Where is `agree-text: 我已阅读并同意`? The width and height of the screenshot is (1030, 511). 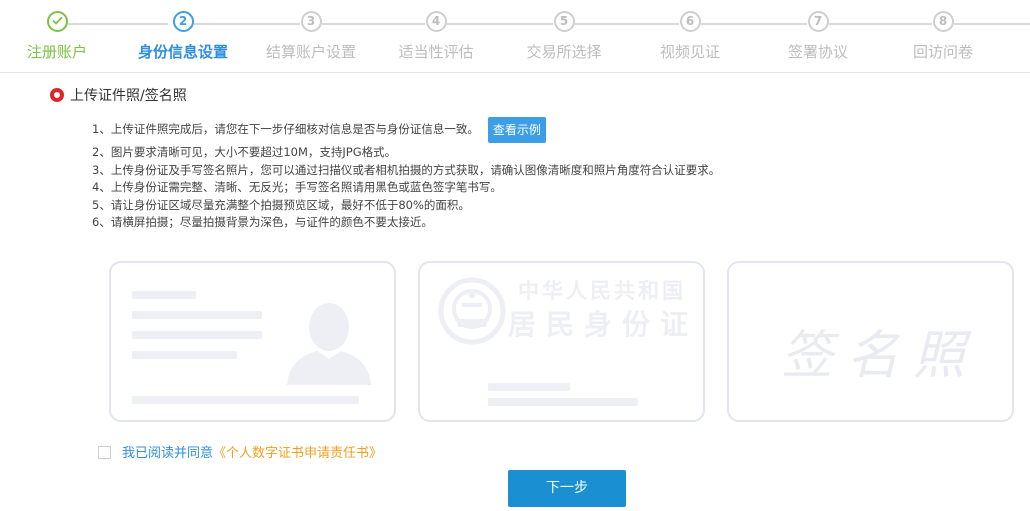
agree-text: 我已阅读并同意 is located at coordinates (168, 453).